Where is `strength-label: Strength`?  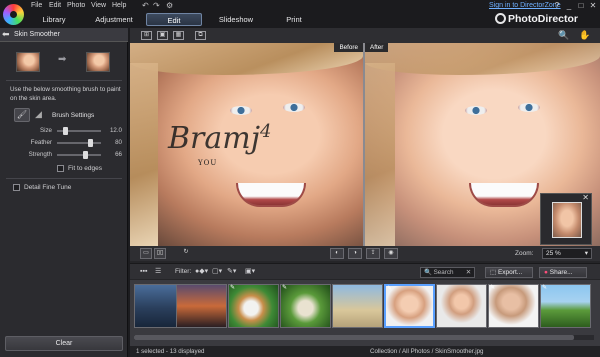
strength-label: Strength is located at coordinates (40, 154).